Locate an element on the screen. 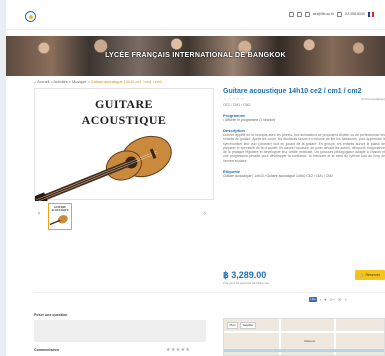 The image size is (385, 356). product-price: ฿ 3,289.00 is located at coordinates (245, 275).